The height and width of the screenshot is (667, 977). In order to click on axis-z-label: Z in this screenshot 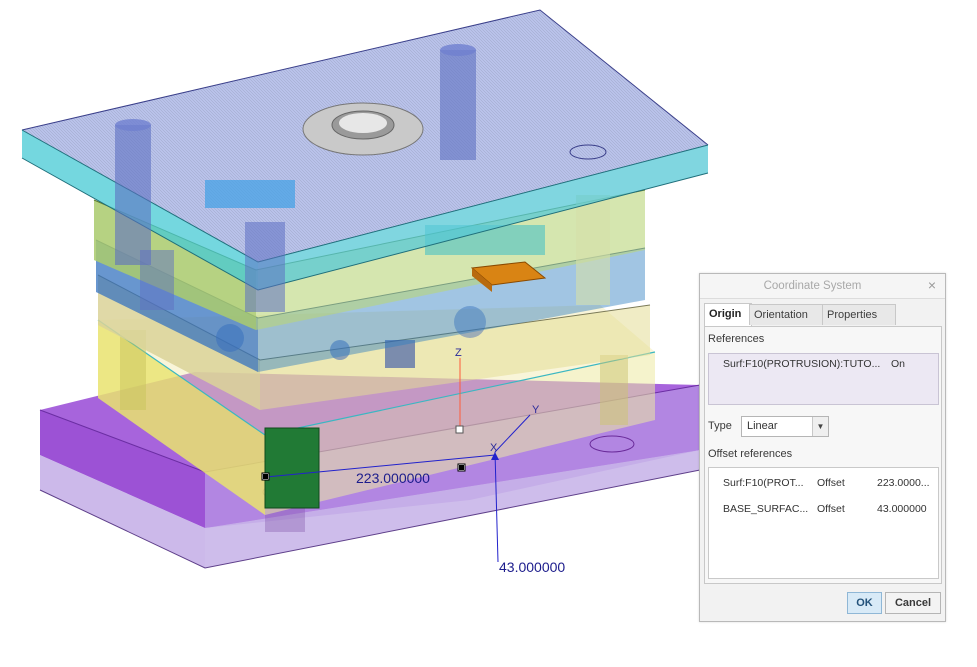, I will do `click(458, 353)`.